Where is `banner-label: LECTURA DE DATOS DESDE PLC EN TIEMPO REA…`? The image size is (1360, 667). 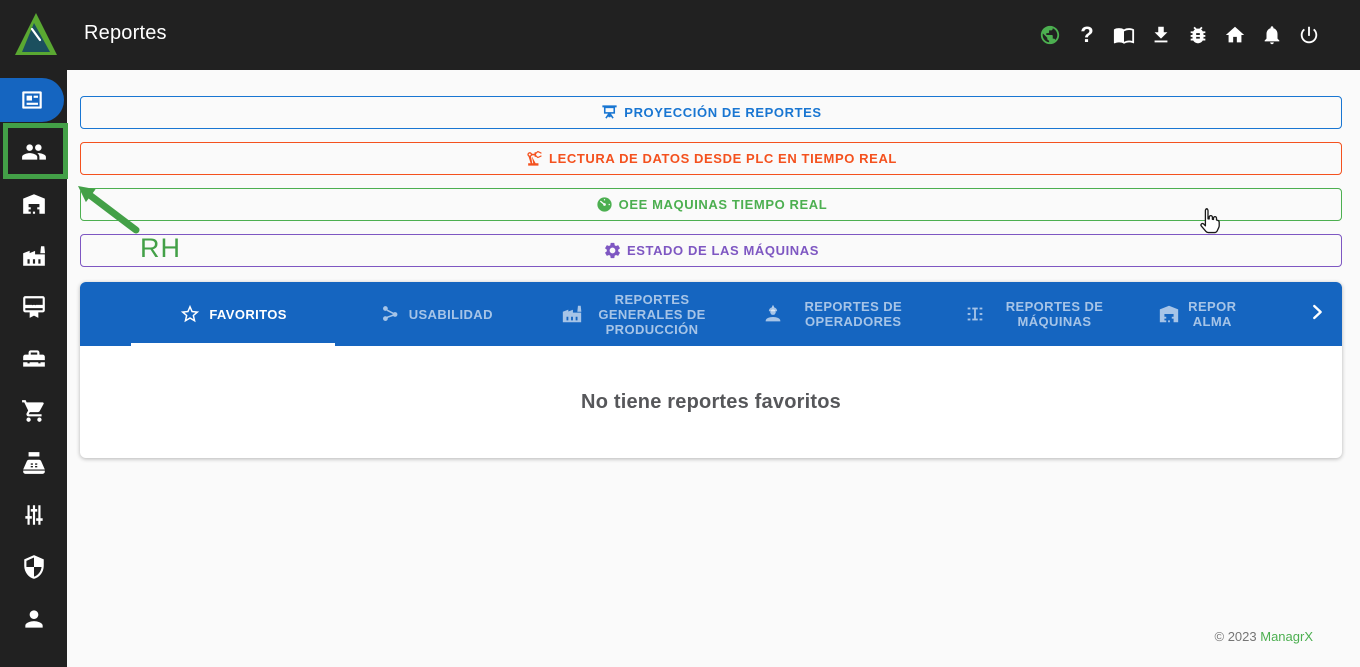 banner-label: LECTURA DE DATOS DESDE PLC EN TIEMPO REA… is located at coordinates (723, 158).